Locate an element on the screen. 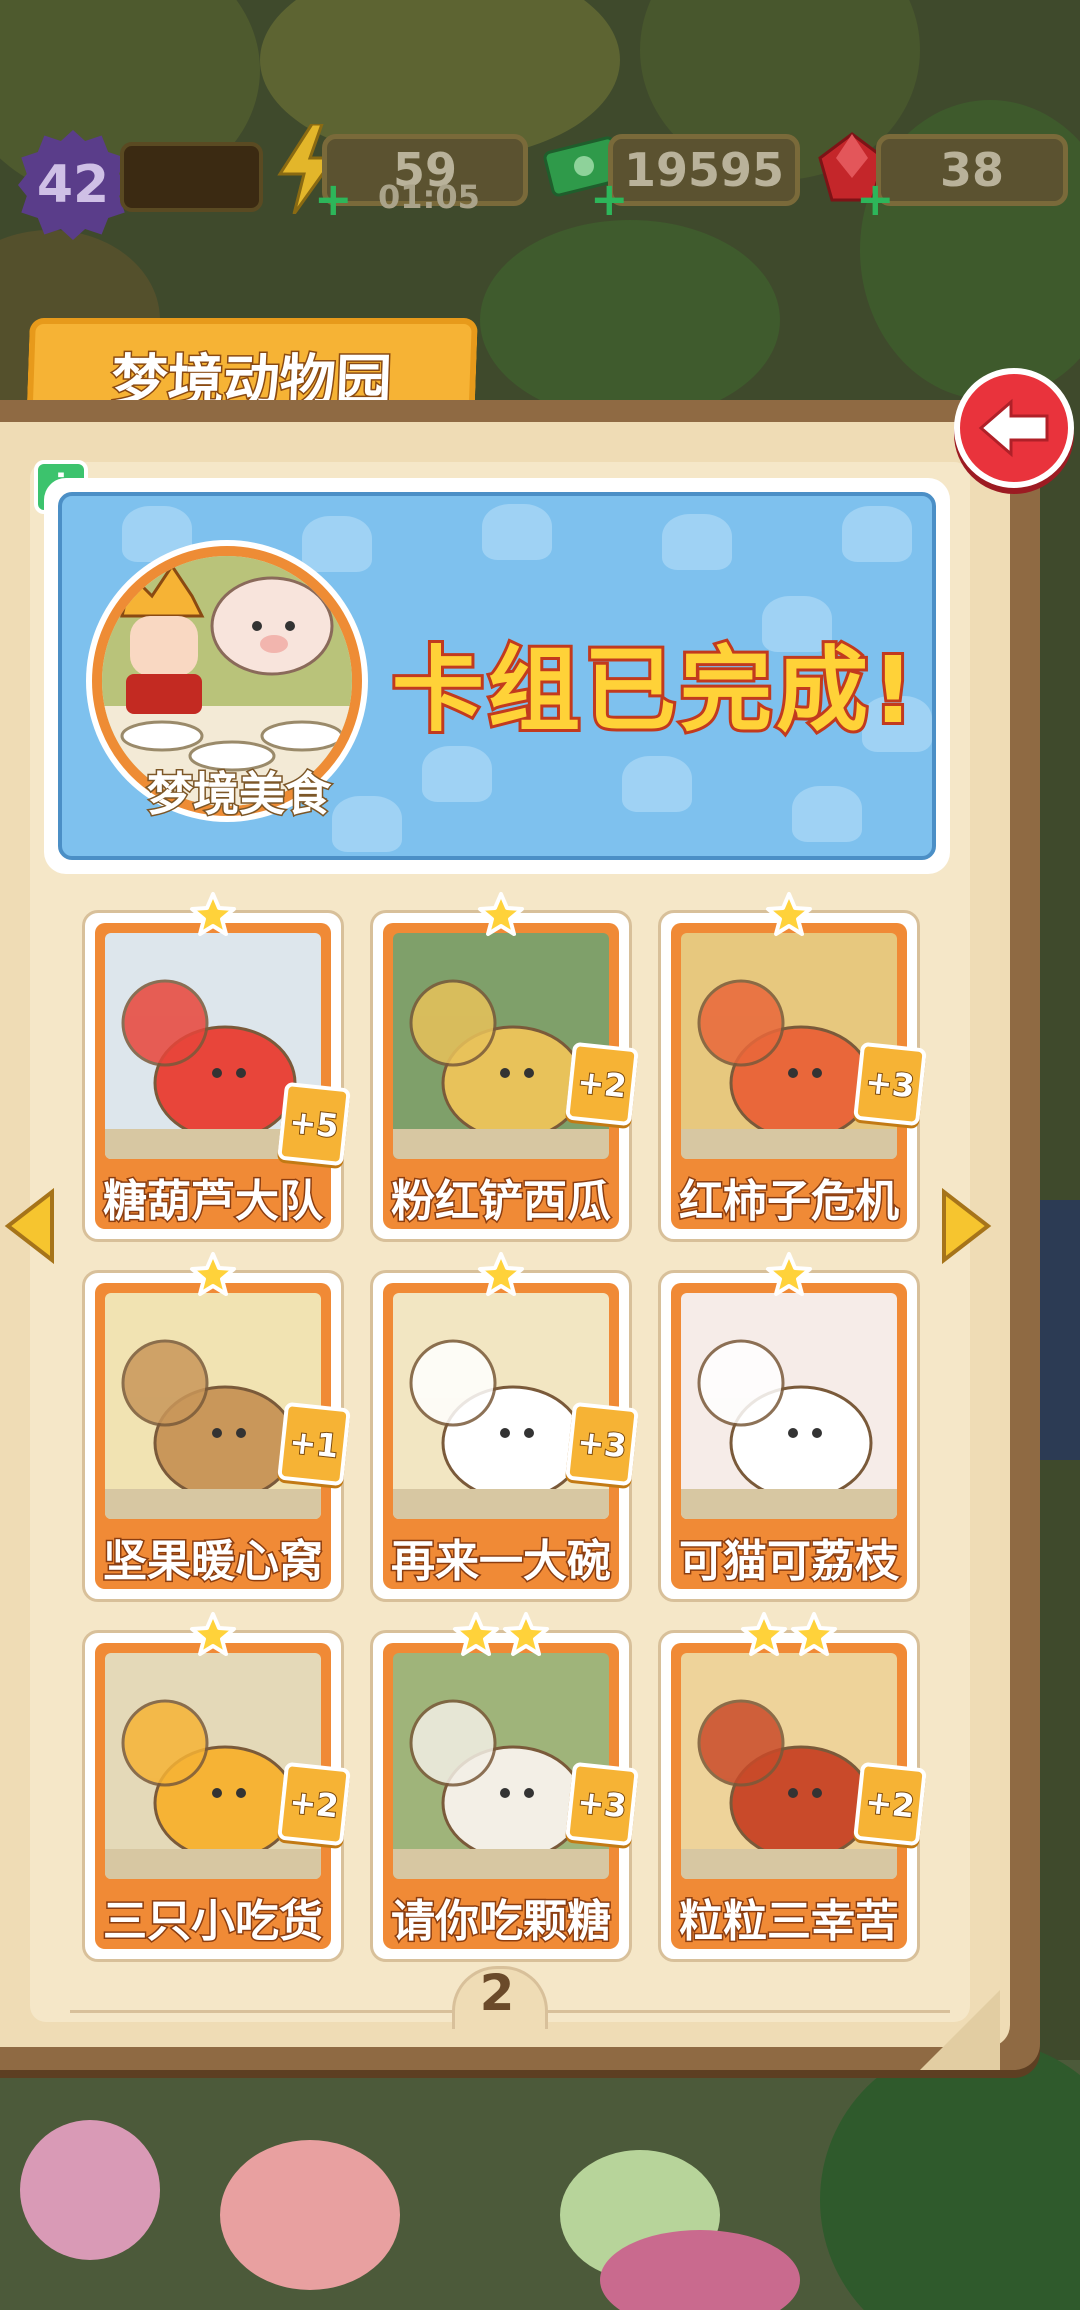  collection-card: 糖葫芦大队 +5 is located at coordinates (216, 1067).